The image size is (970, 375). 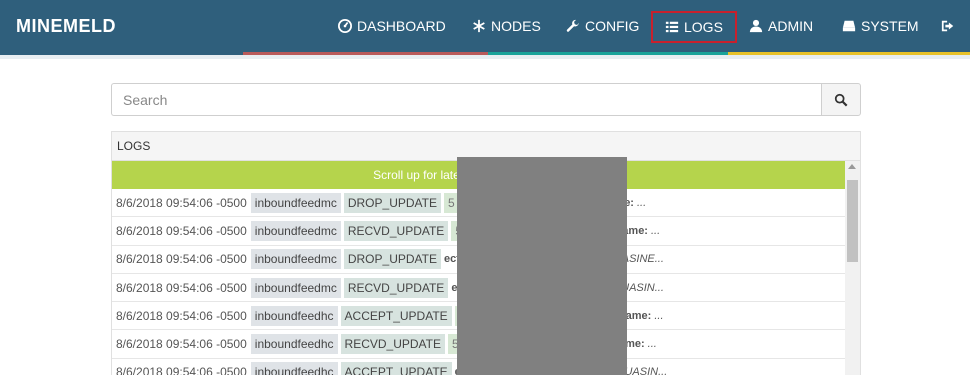 What do you see at coordinates (572, 25) in the screenshot?
I see `wrench-icon` at bounding box center [572, 25].